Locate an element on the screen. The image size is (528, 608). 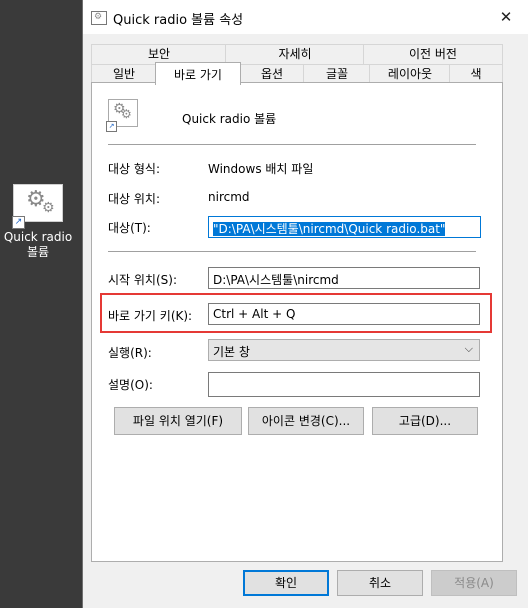
comment-label: 설명(O): is located at coordinates (130, 385).